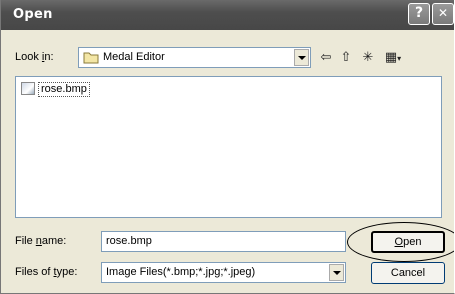  I want to click on view-menu-icon: ▦▾, so click(393, 58).